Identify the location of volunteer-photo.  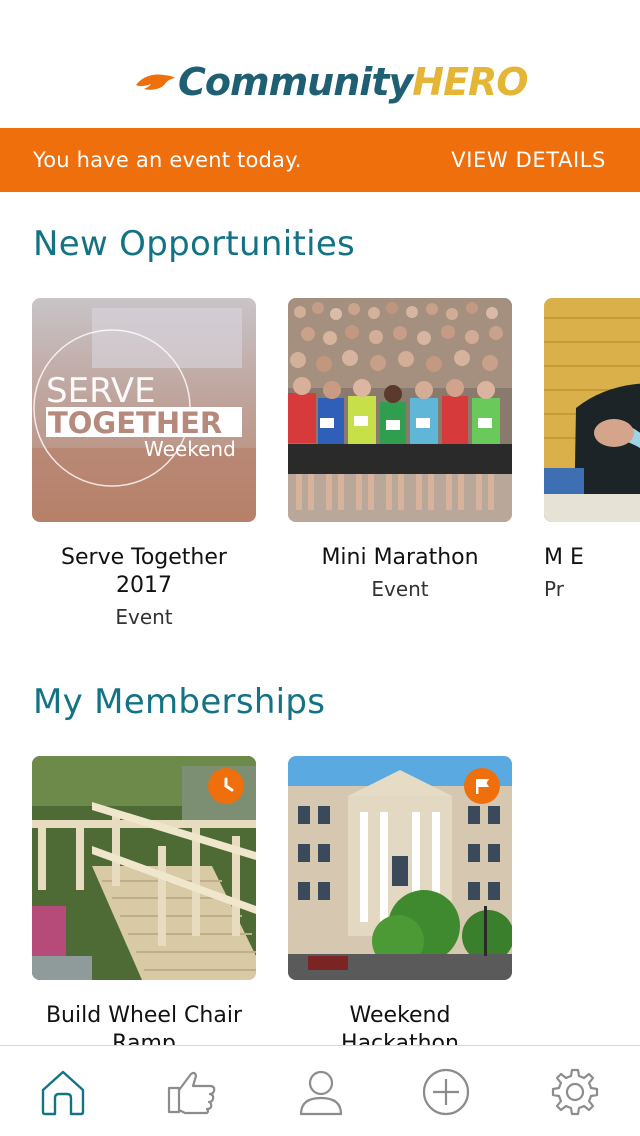
(592, 410).